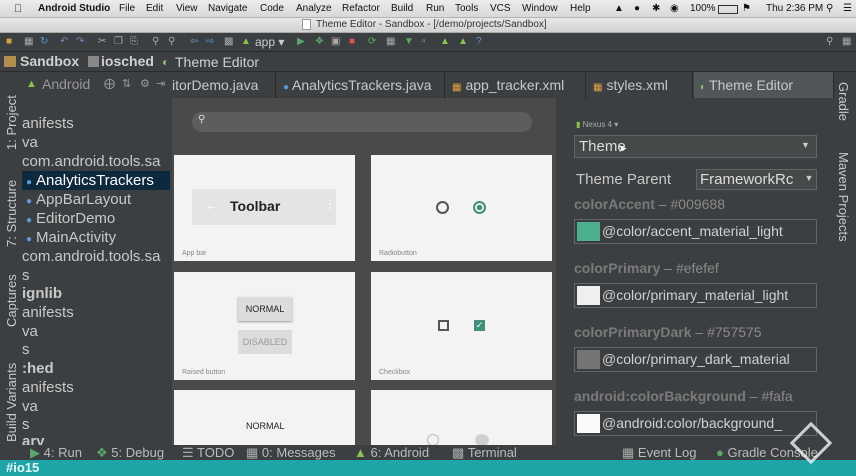  I want to click on back-icon: ⇦, so click(194, 42).